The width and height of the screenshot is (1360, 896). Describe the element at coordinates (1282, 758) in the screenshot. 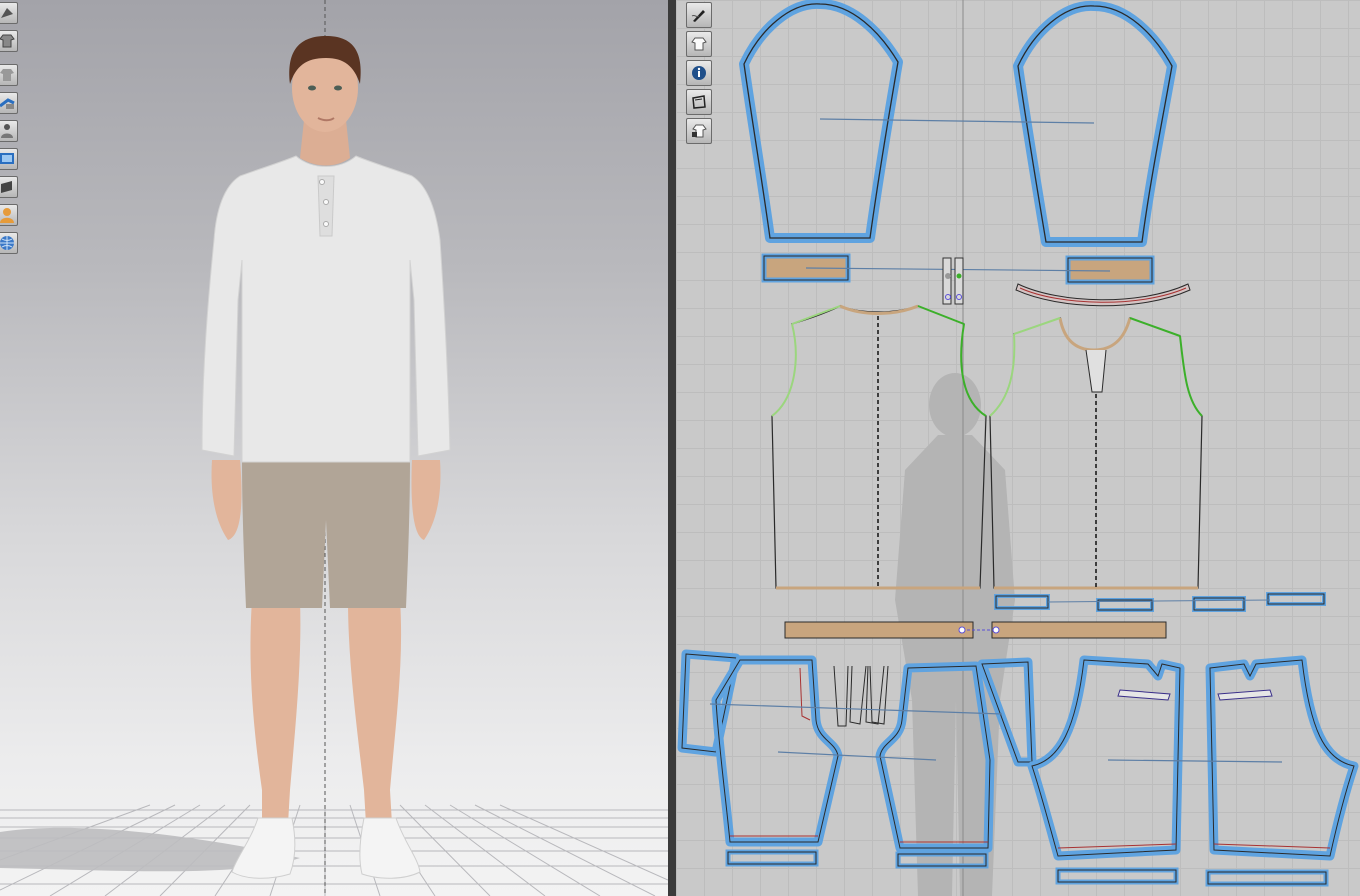

I see `shorts-back-right-pattern` at that location.